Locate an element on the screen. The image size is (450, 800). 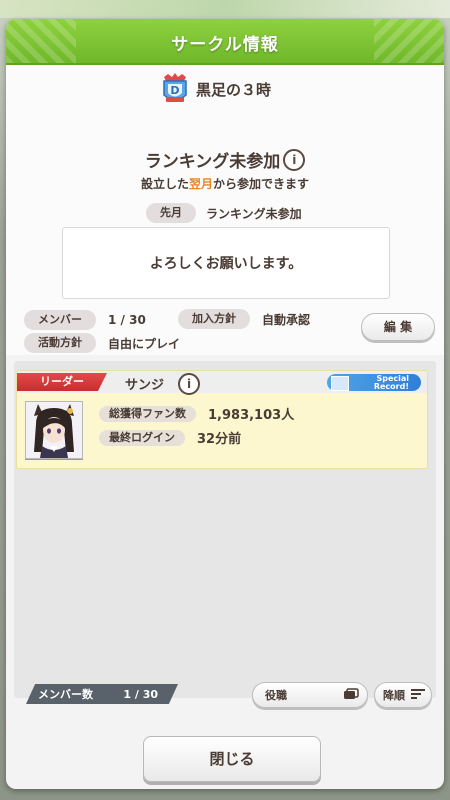
join-policy-label: 加入方針 is located at coordinates (214, 319).